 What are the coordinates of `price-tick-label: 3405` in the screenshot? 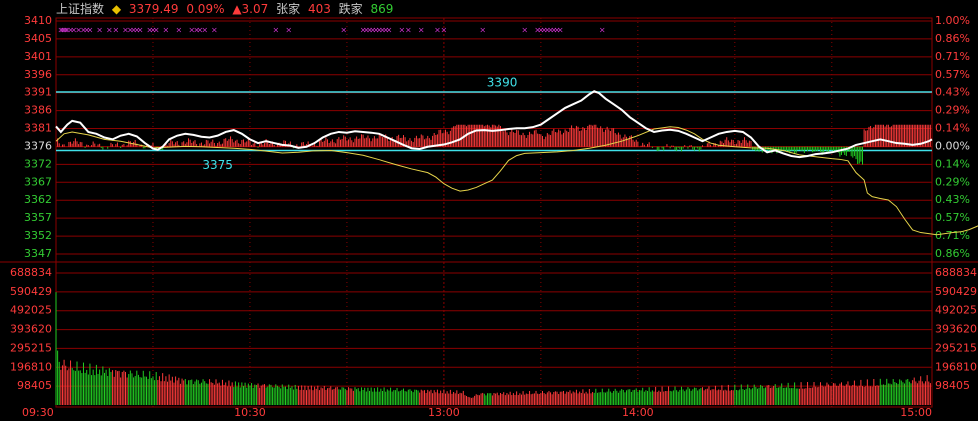 It's located at (38, 38).